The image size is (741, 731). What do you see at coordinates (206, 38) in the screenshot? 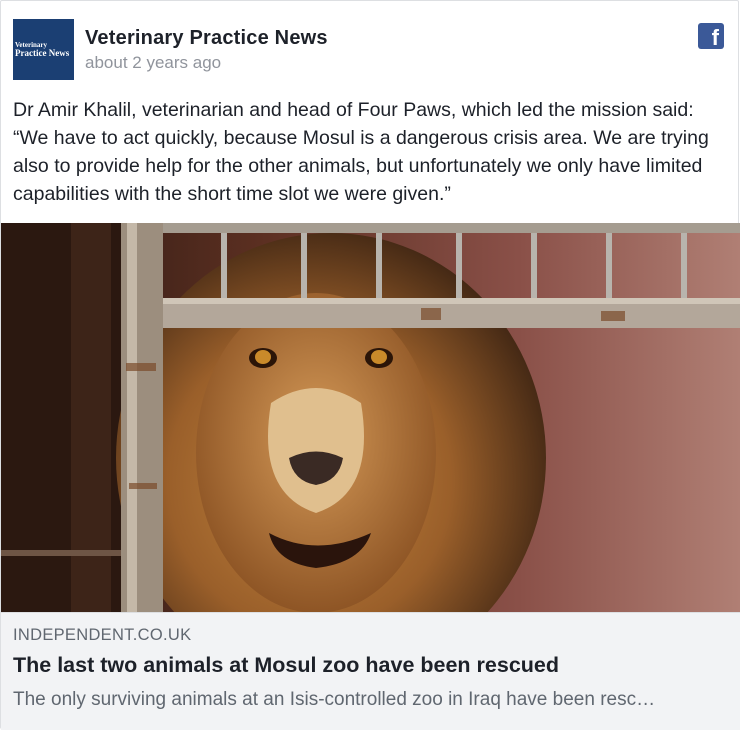
I see `page-name-link: Veterinary Practice News` at bounding box center [206, 38].